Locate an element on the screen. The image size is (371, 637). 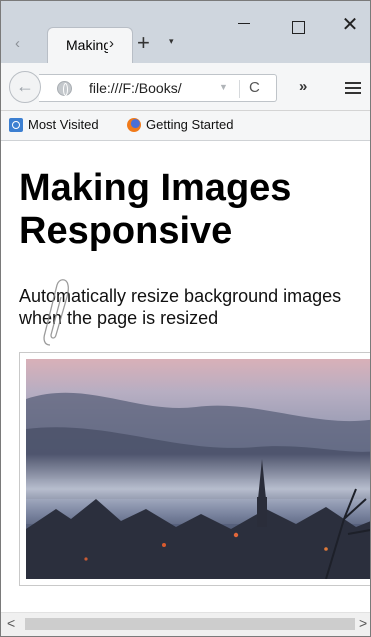
navigation-toolbar: file:///F:/Books/ ▼ C » is located at coordinates (185, 87).